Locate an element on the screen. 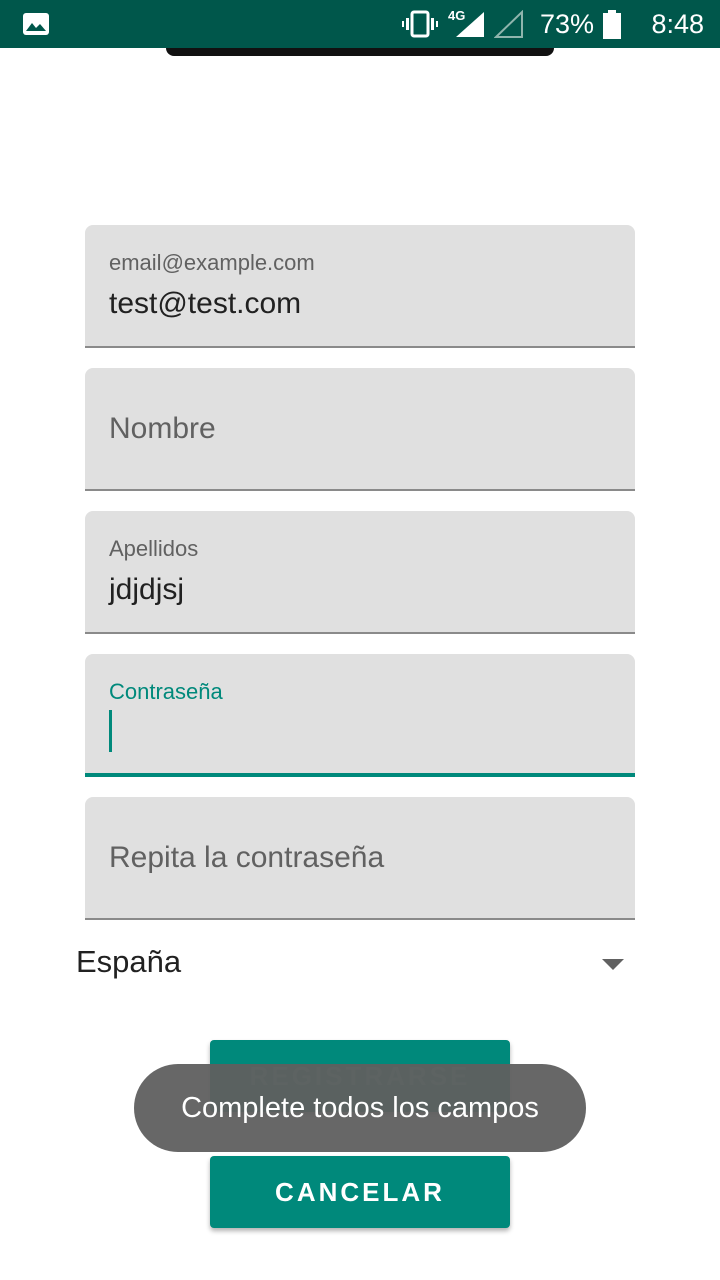  password-field: Contraseña is located at coordinates (360, 715).